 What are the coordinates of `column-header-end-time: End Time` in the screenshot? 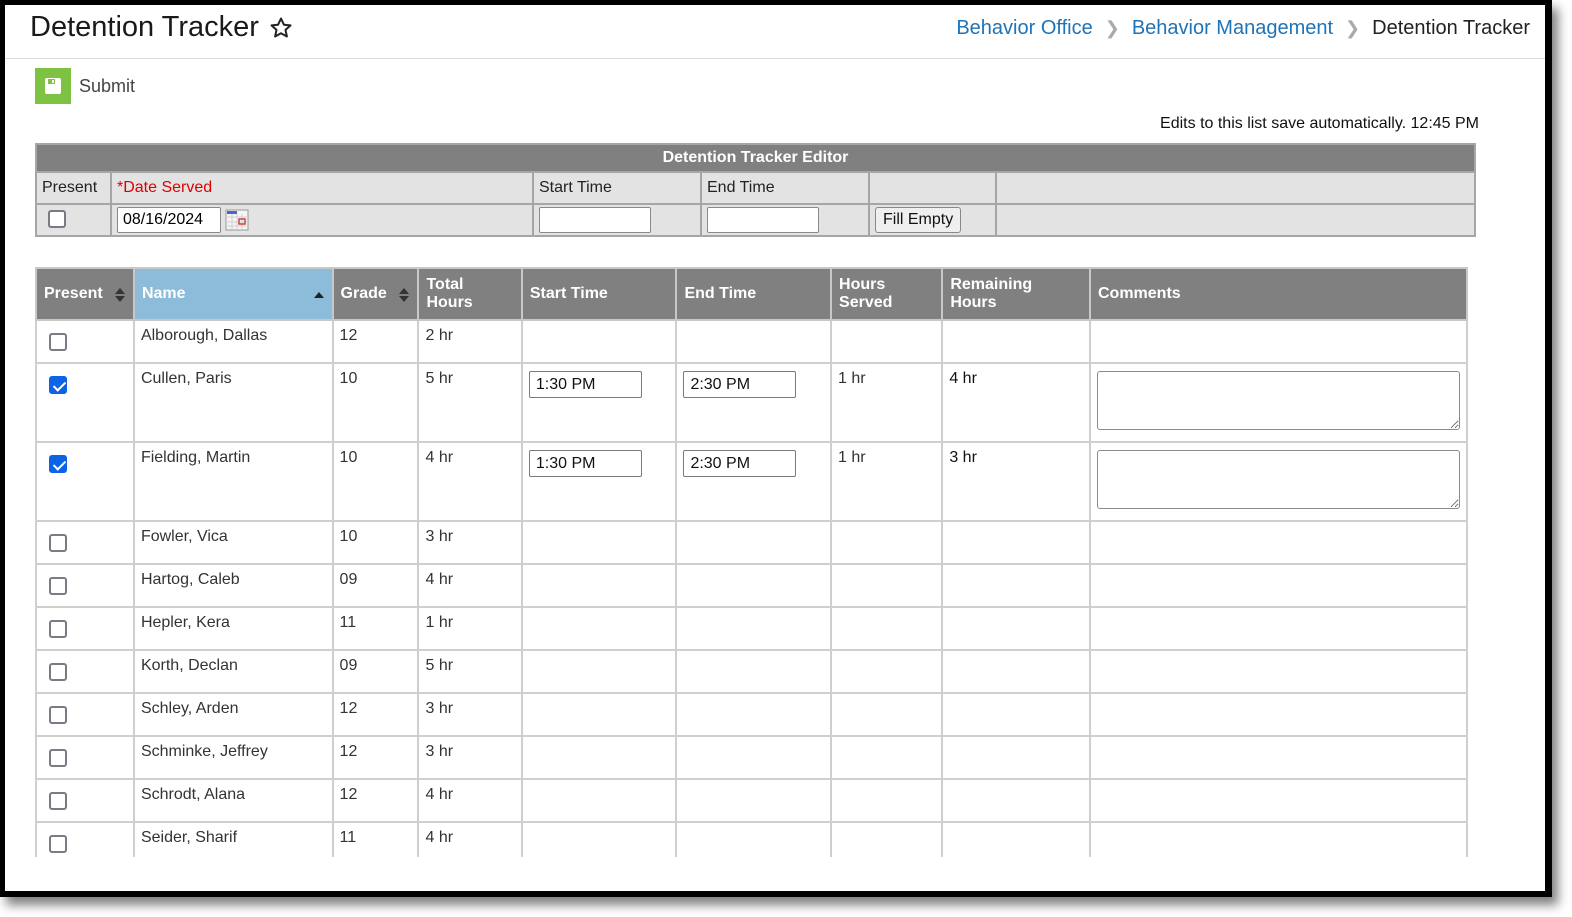 It's located at (754, 294).